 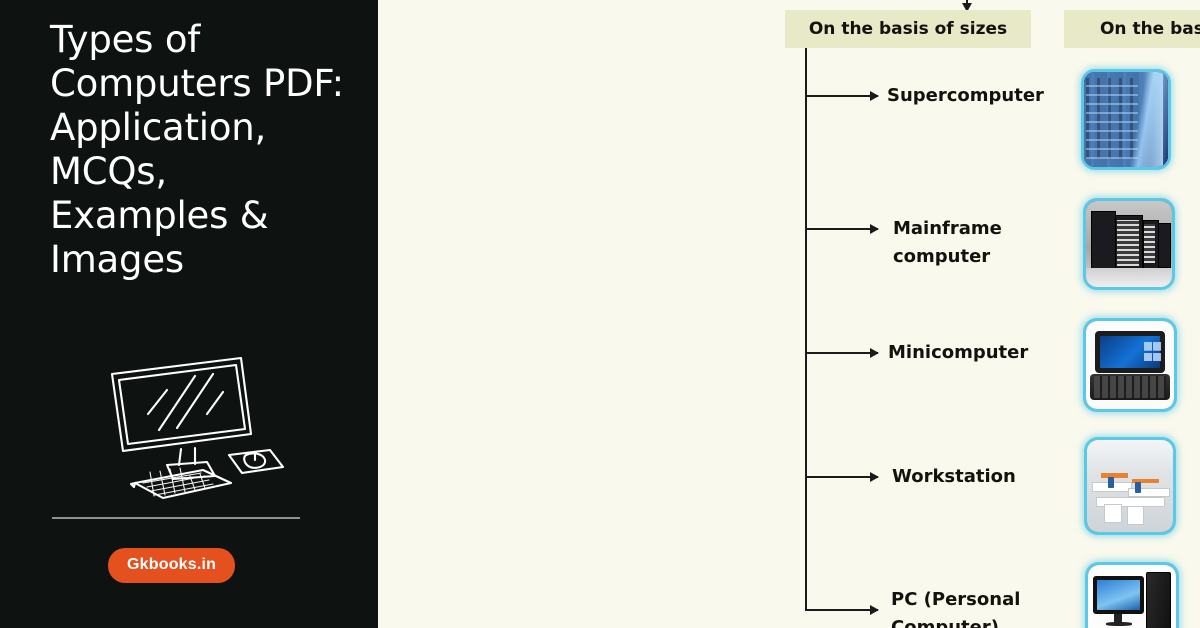 I want to click on minicomputer-image, so click(x=1130, y=365).